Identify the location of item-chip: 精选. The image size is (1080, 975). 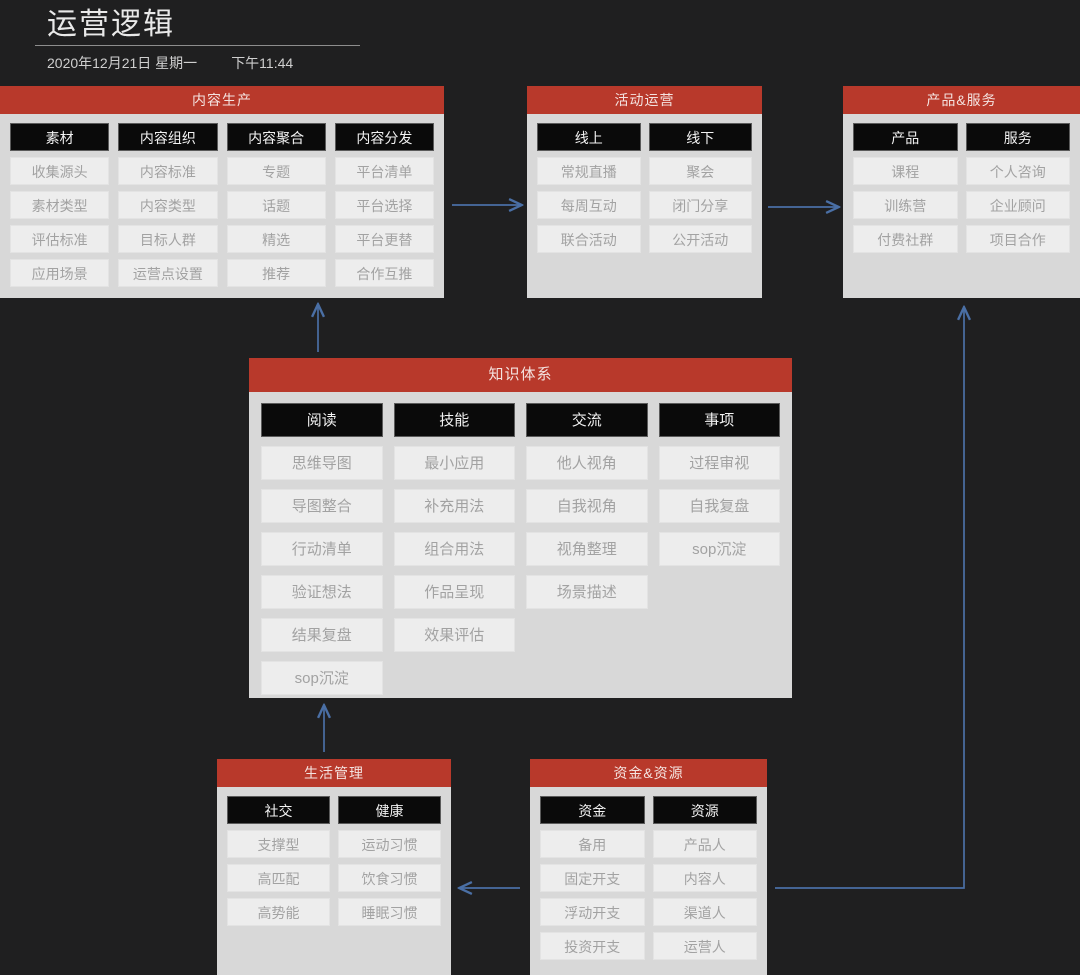
(276, 239).